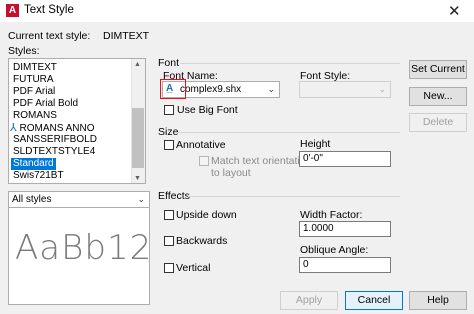  Describe the element at coordinates (32, 199) in the screenshot. I see `styles-filter-value: All styles` at that location.